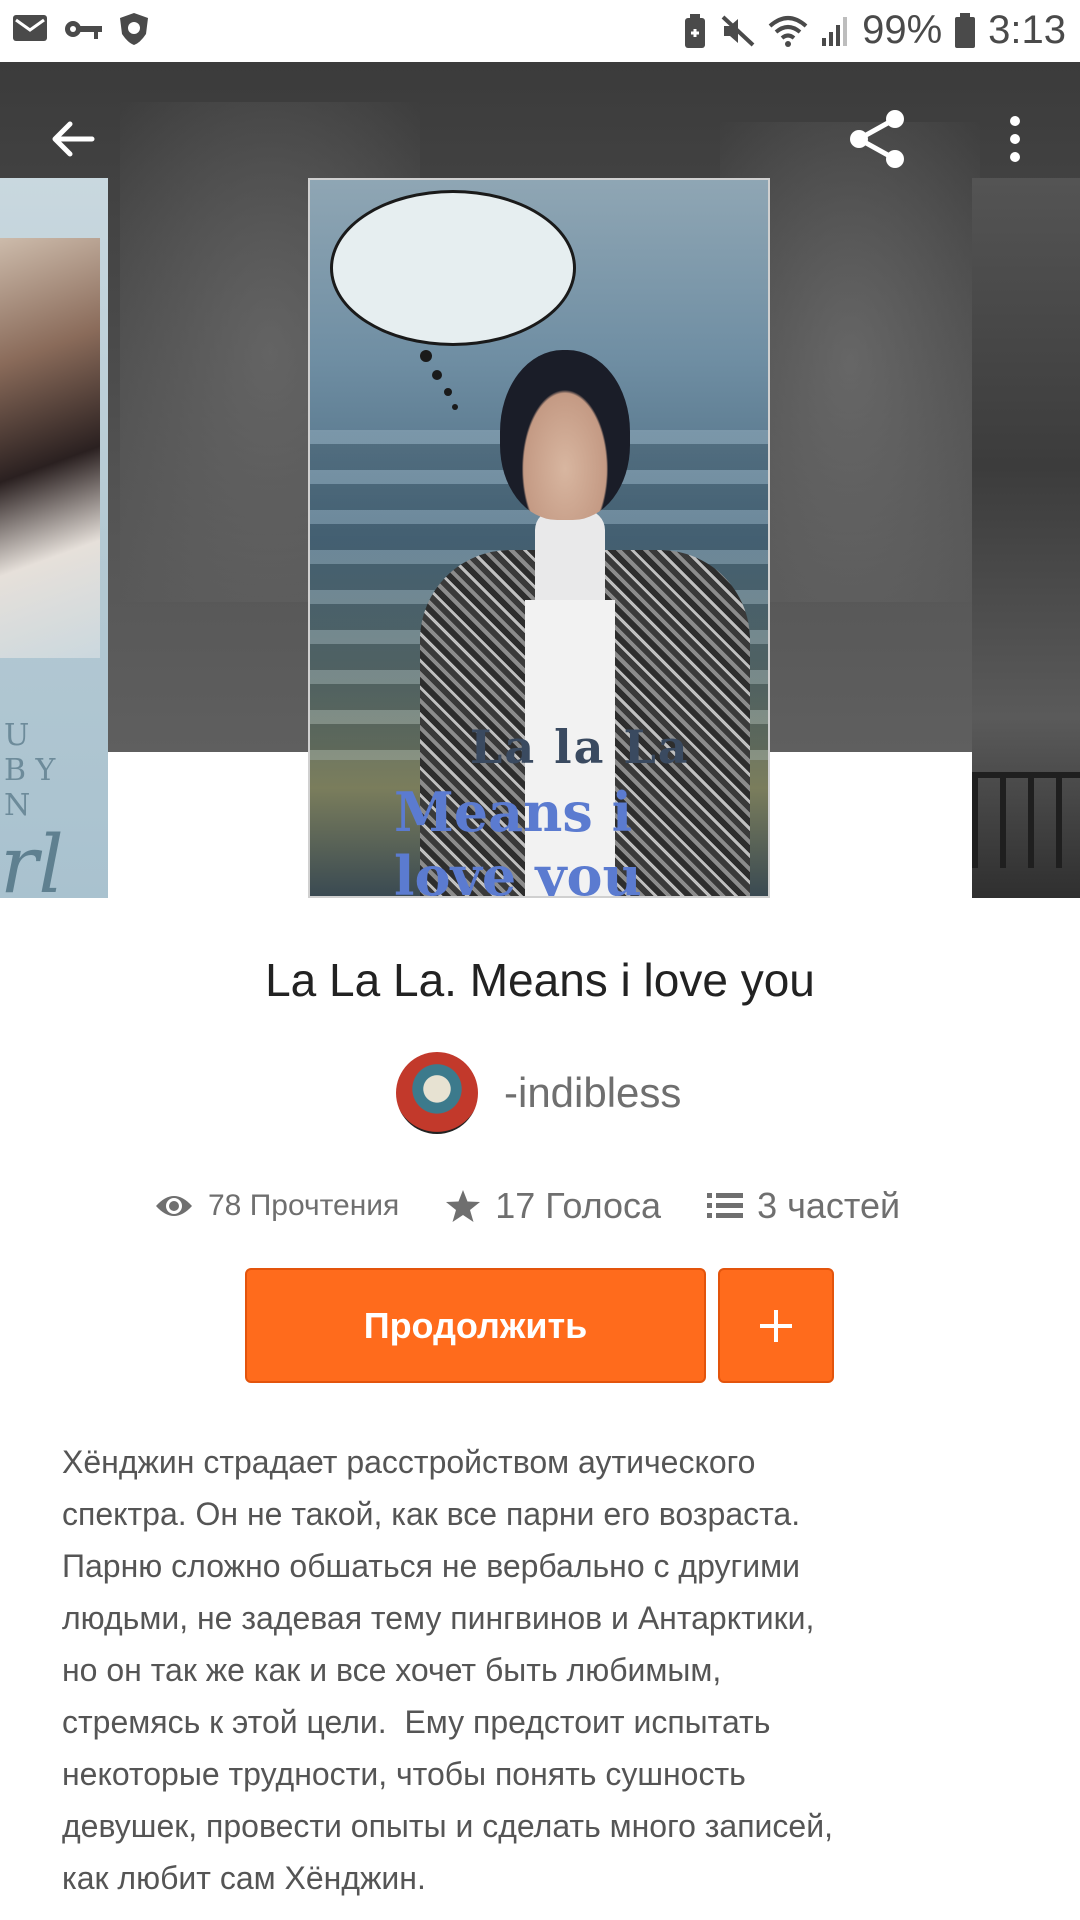 Image resolution: width=1080 pixels, height=1920 pixels. Describe the element at coordinates (304, 1205) in the screenshot. I see `reads-count: 78 Прочтения` at that location.